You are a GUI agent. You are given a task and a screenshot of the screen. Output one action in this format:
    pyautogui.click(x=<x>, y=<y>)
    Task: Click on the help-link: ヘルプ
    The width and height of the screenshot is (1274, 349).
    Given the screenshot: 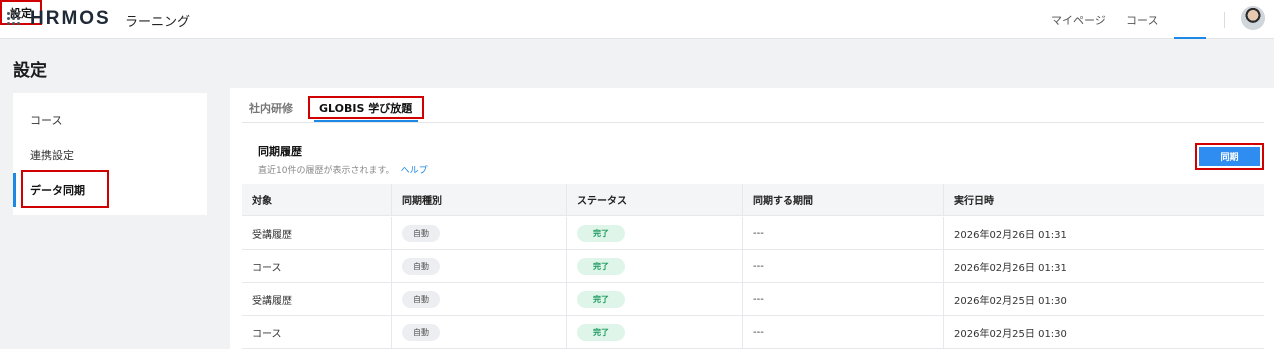 What is the action you would take?
    pyautogui.click(x=414, y=171)
    